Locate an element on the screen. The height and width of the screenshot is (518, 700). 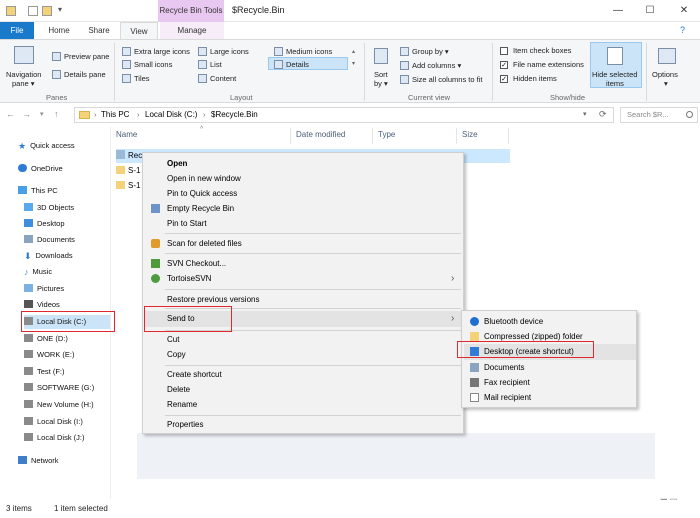
sidebar-item-drive-e: WORK (E:) is located at coordinates (49, 355).